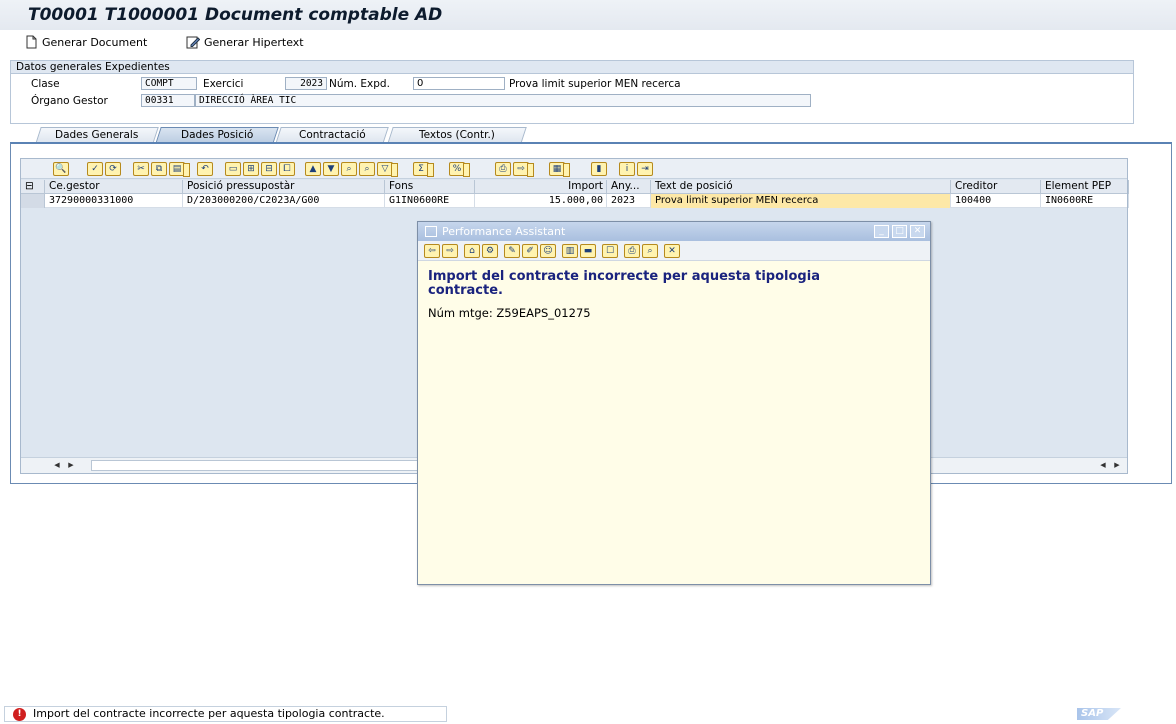  I want to click on details-icon: 🔍, so click(61, 169).